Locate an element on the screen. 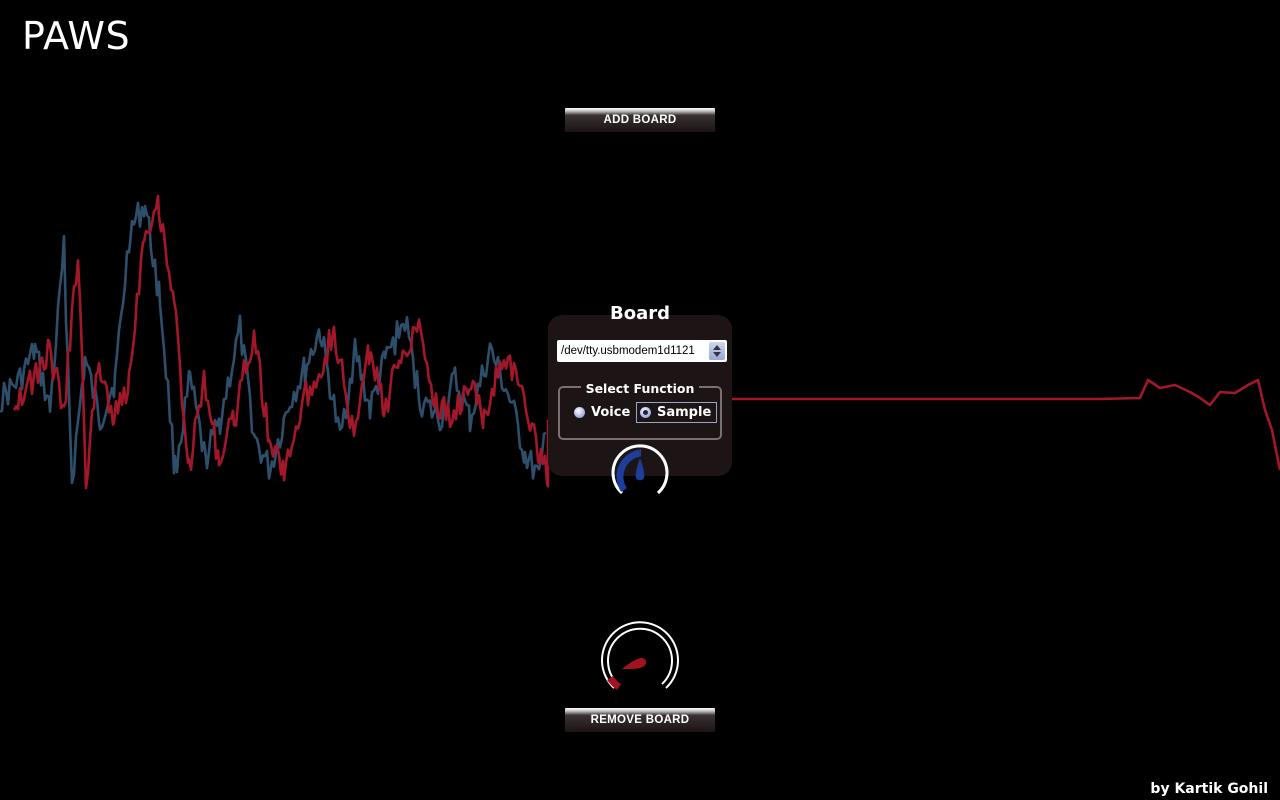 This screenshot has height=800, width=1280. main-knob-icon is located at coordinates (640, 658).